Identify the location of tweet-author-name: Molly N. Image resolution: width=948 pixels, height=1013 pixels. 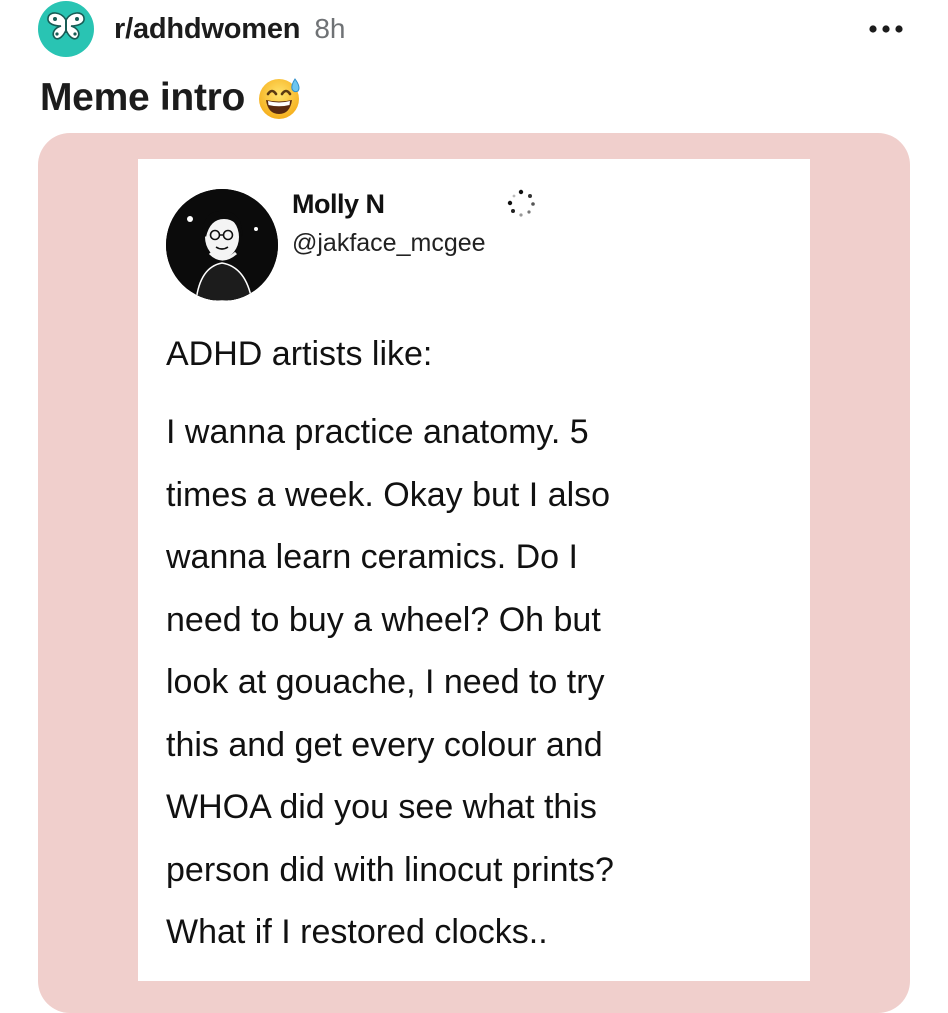
(338, 204).